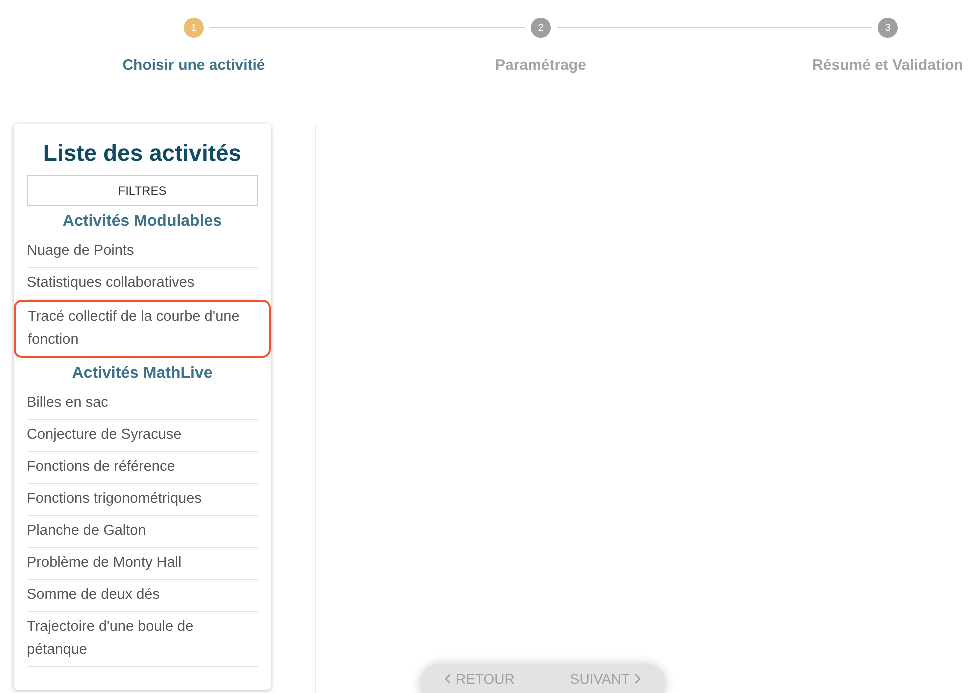 The height and width of the screenshot is (693, 976). Describe the element at coordinates (142, 252) in the screenshot. I see `activity-item: Nuage de Points` at that location.